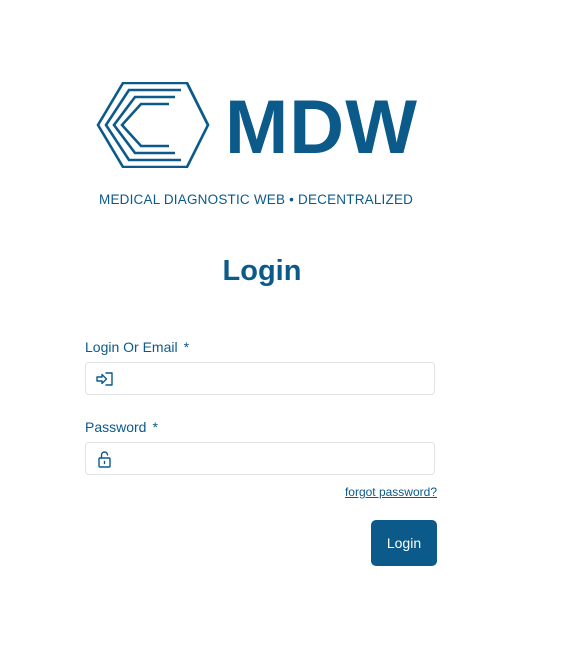  I want to click on sign-in-icon, so click(104, 379).